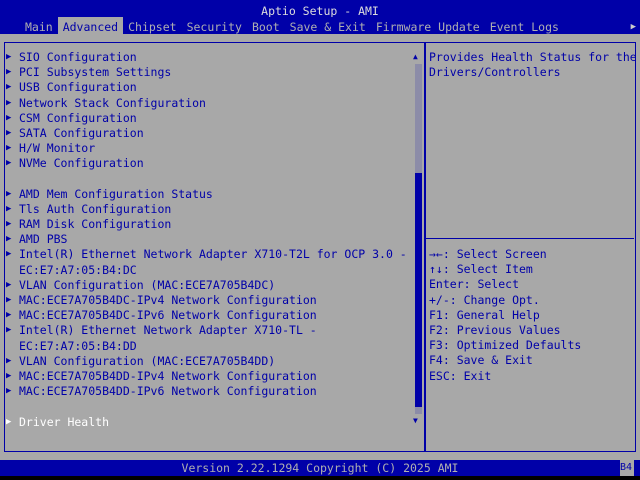 Image resolution: width=640 pixels, height=480 pixels. Describe the element at coordinates (460, 375) in the screenshot. I see `key-hint: ESC: Exit` at that location.